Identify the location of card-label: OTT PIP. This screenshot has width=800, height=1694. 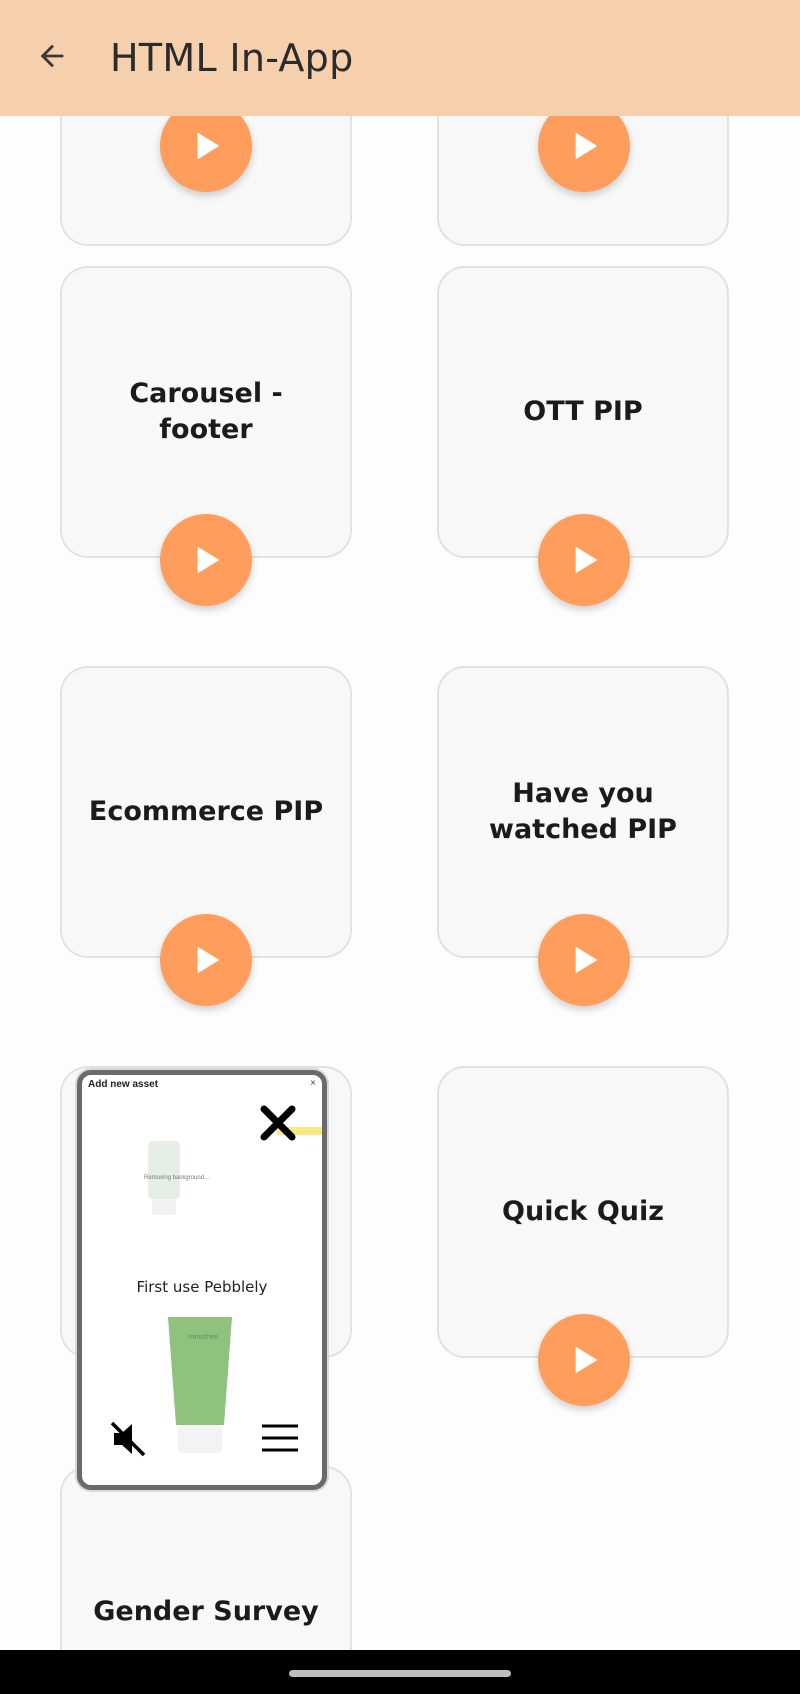
(583, 411).